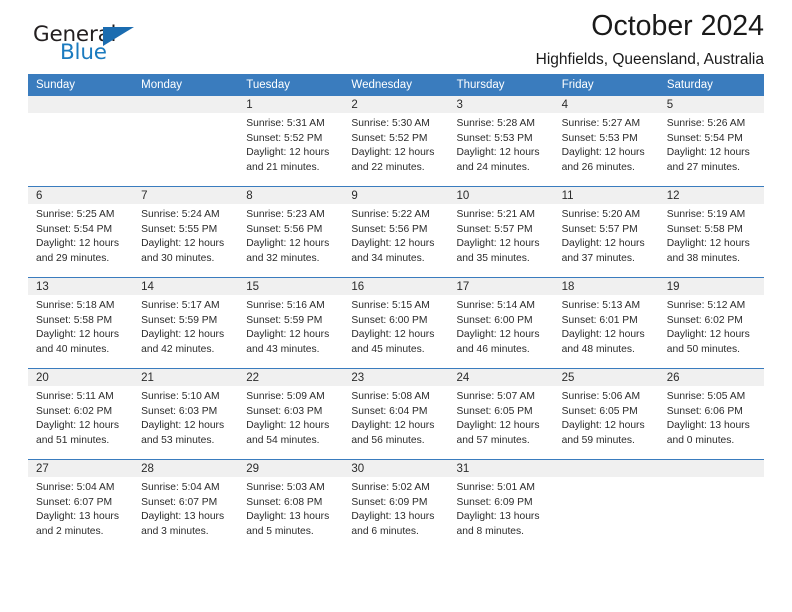 This screenshot has width=792, height=612. What do you see at coordinates (390, 305) in the screenshot?
I see `sunrise-text: Sunrise: 5:15 AM` at bounding box center [390, 305].